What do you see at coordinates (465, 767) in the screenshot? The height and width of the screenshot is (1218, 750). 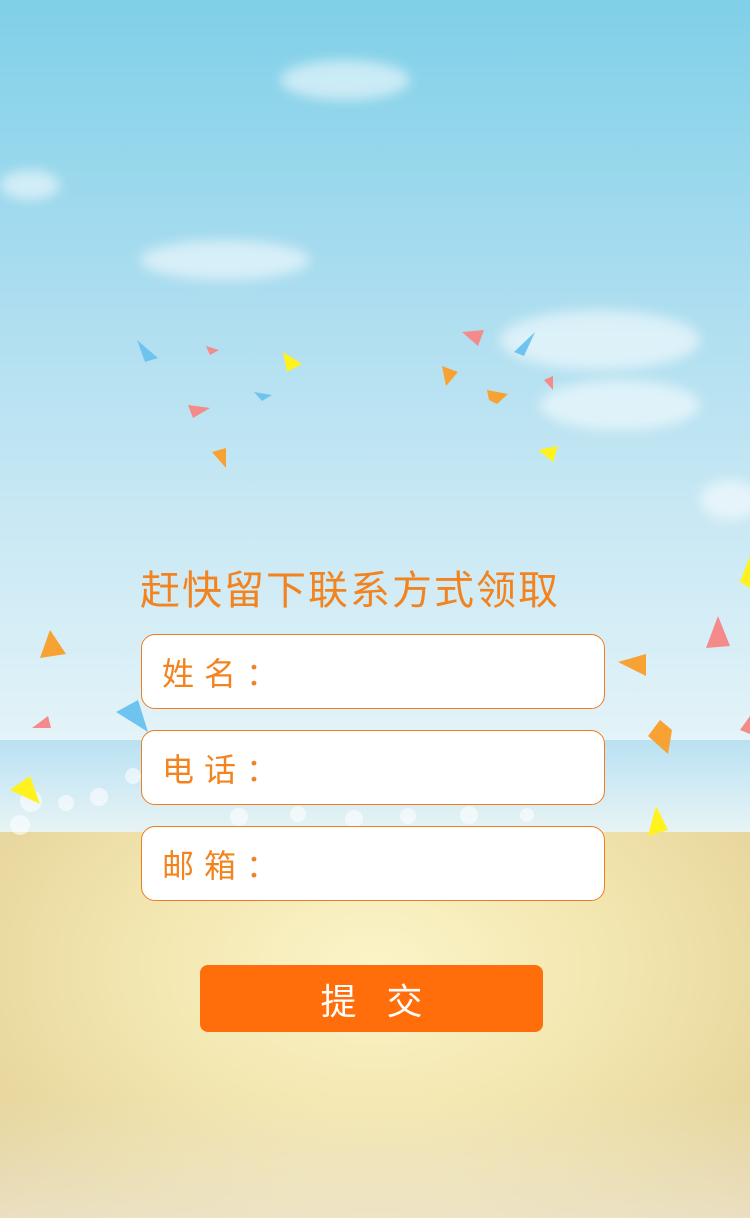 I see `phone-input` at bounding box center [465, 767].